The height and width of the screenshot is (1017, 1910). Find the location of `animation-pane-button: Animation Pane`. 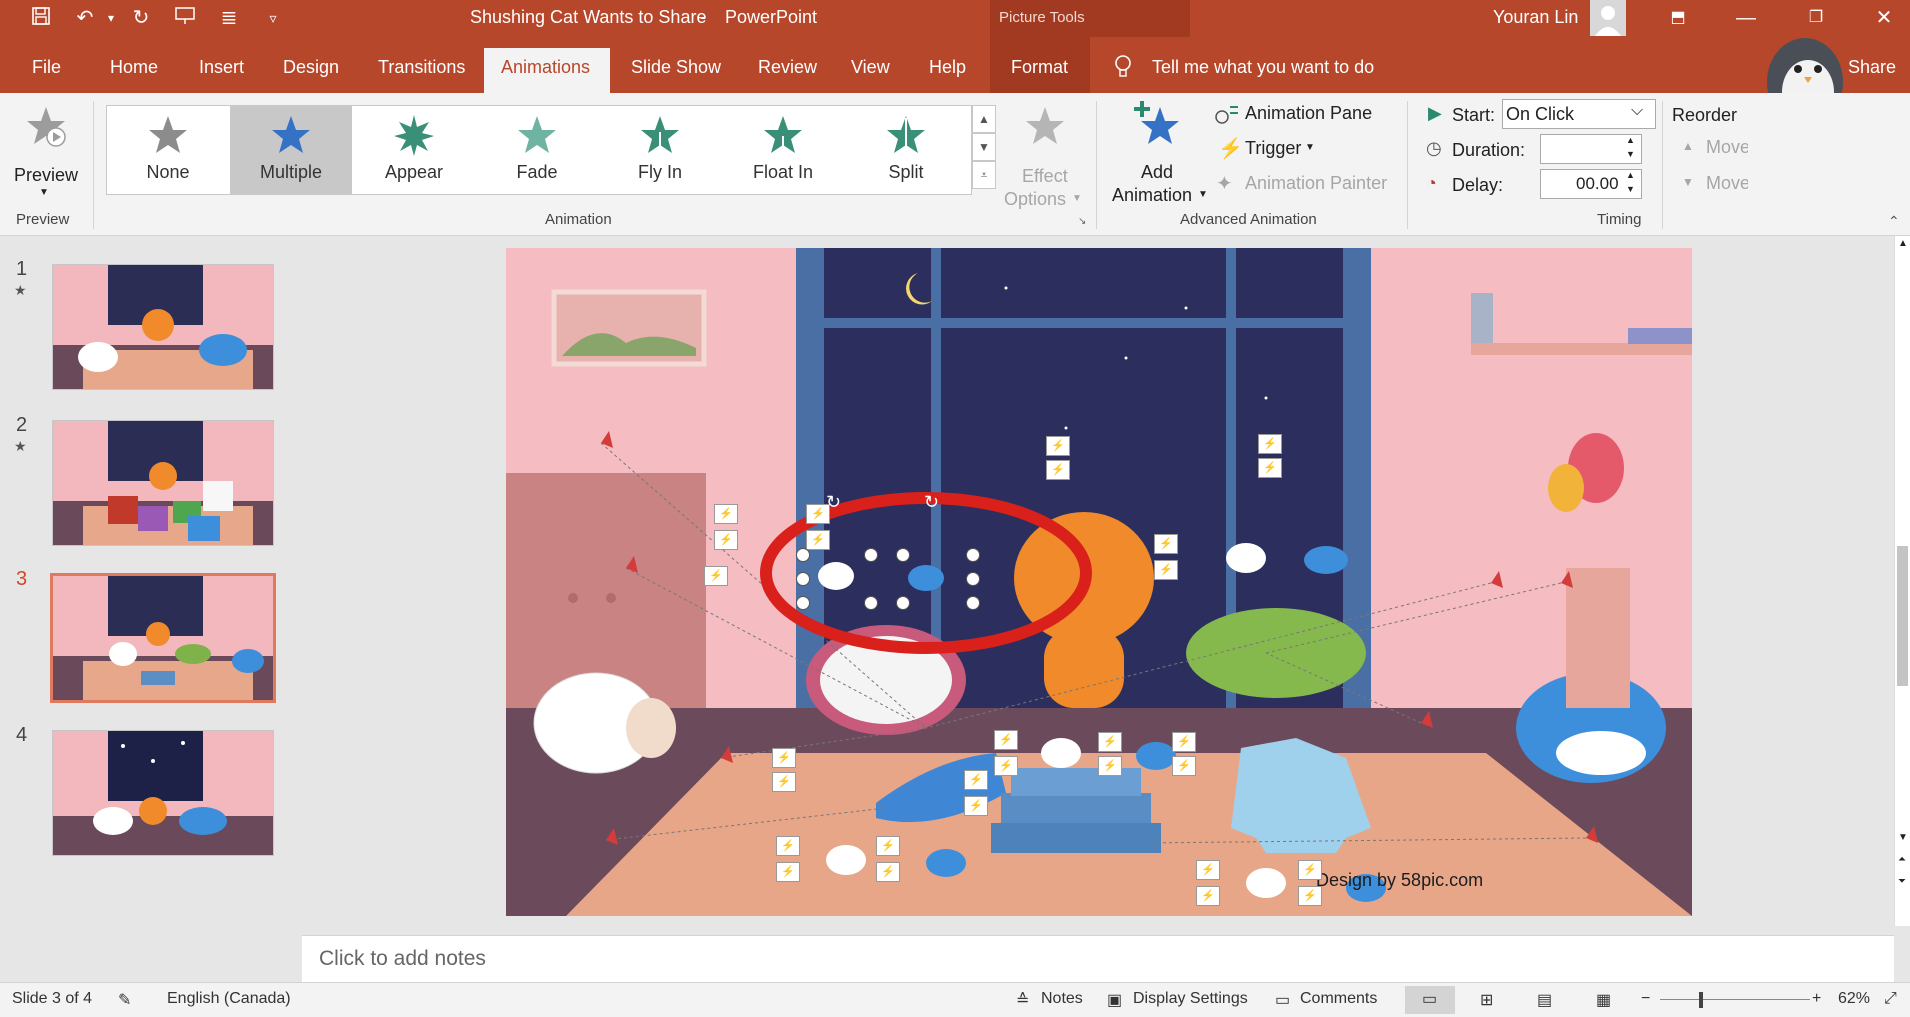

animation-pane-button: Animation Pane is located at coordinates (1304, 115).